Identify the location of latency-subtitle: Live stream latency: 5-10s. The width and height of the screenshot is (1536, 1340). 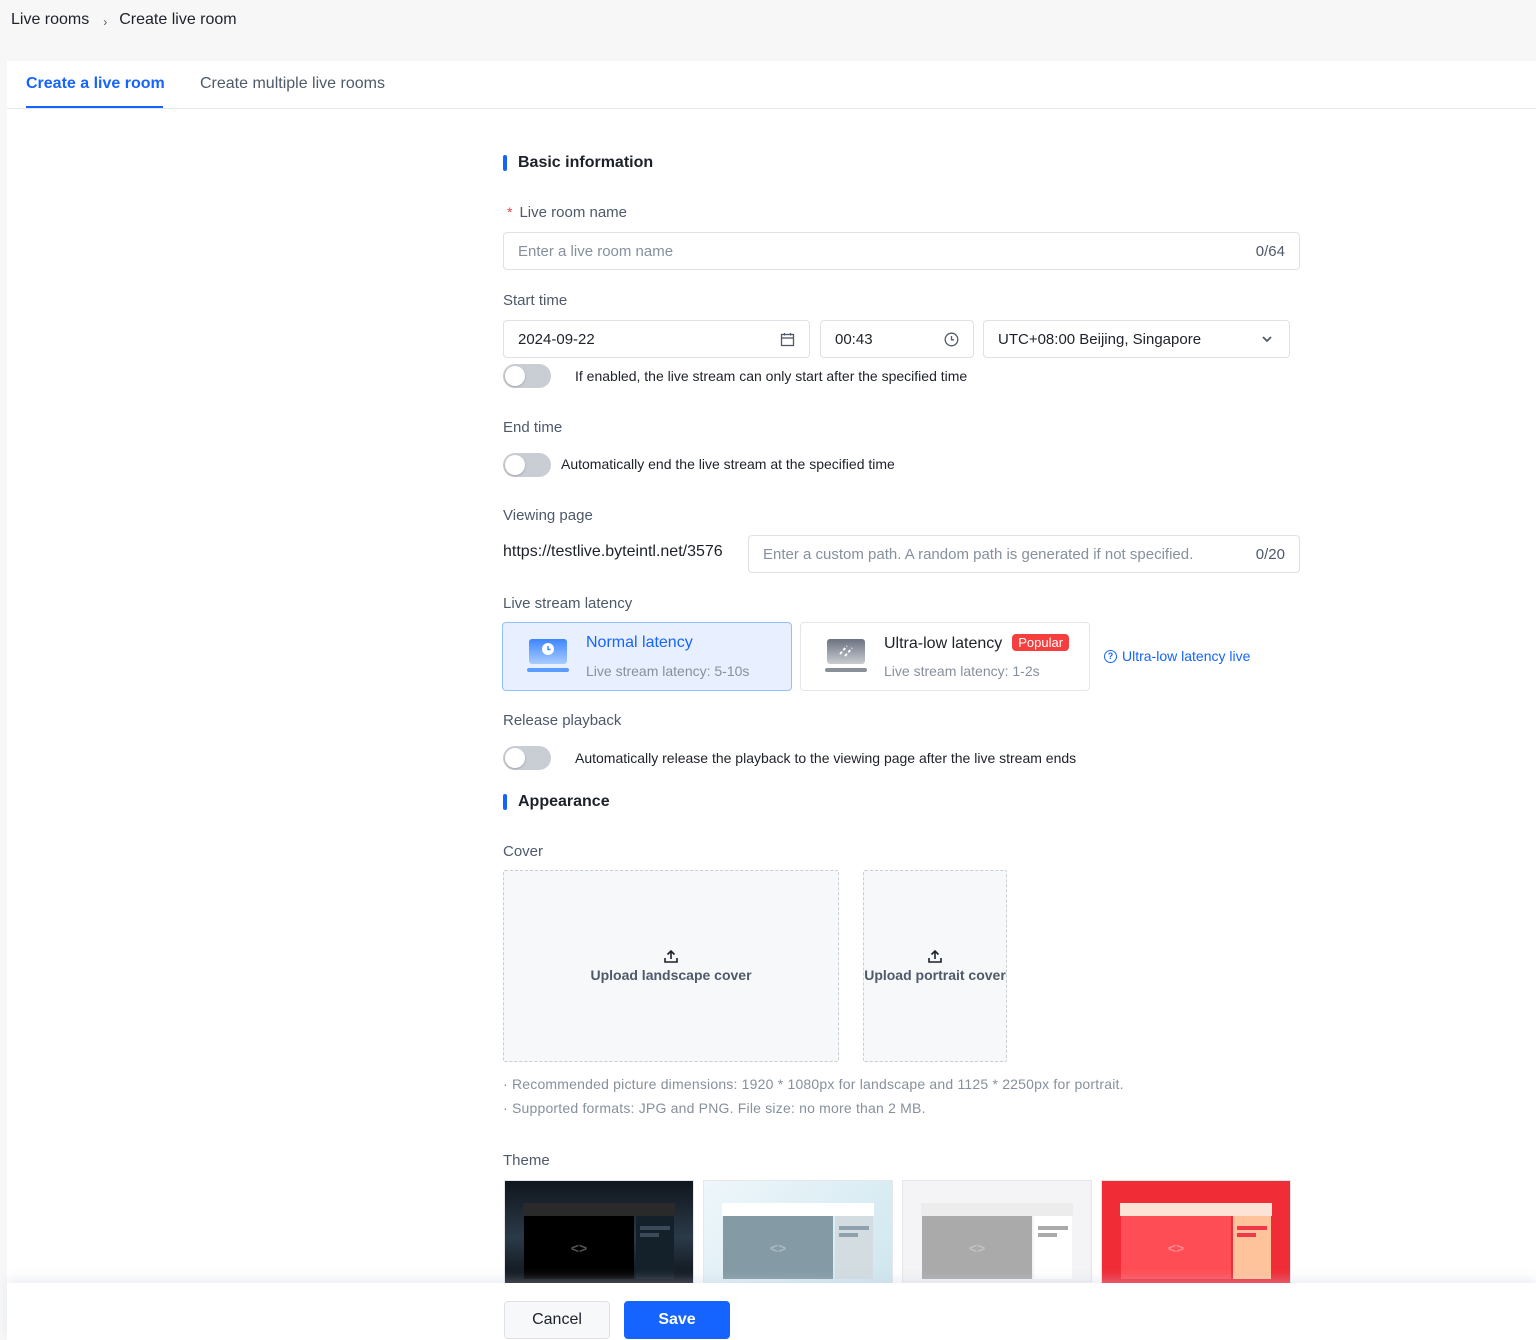
(668, 671).